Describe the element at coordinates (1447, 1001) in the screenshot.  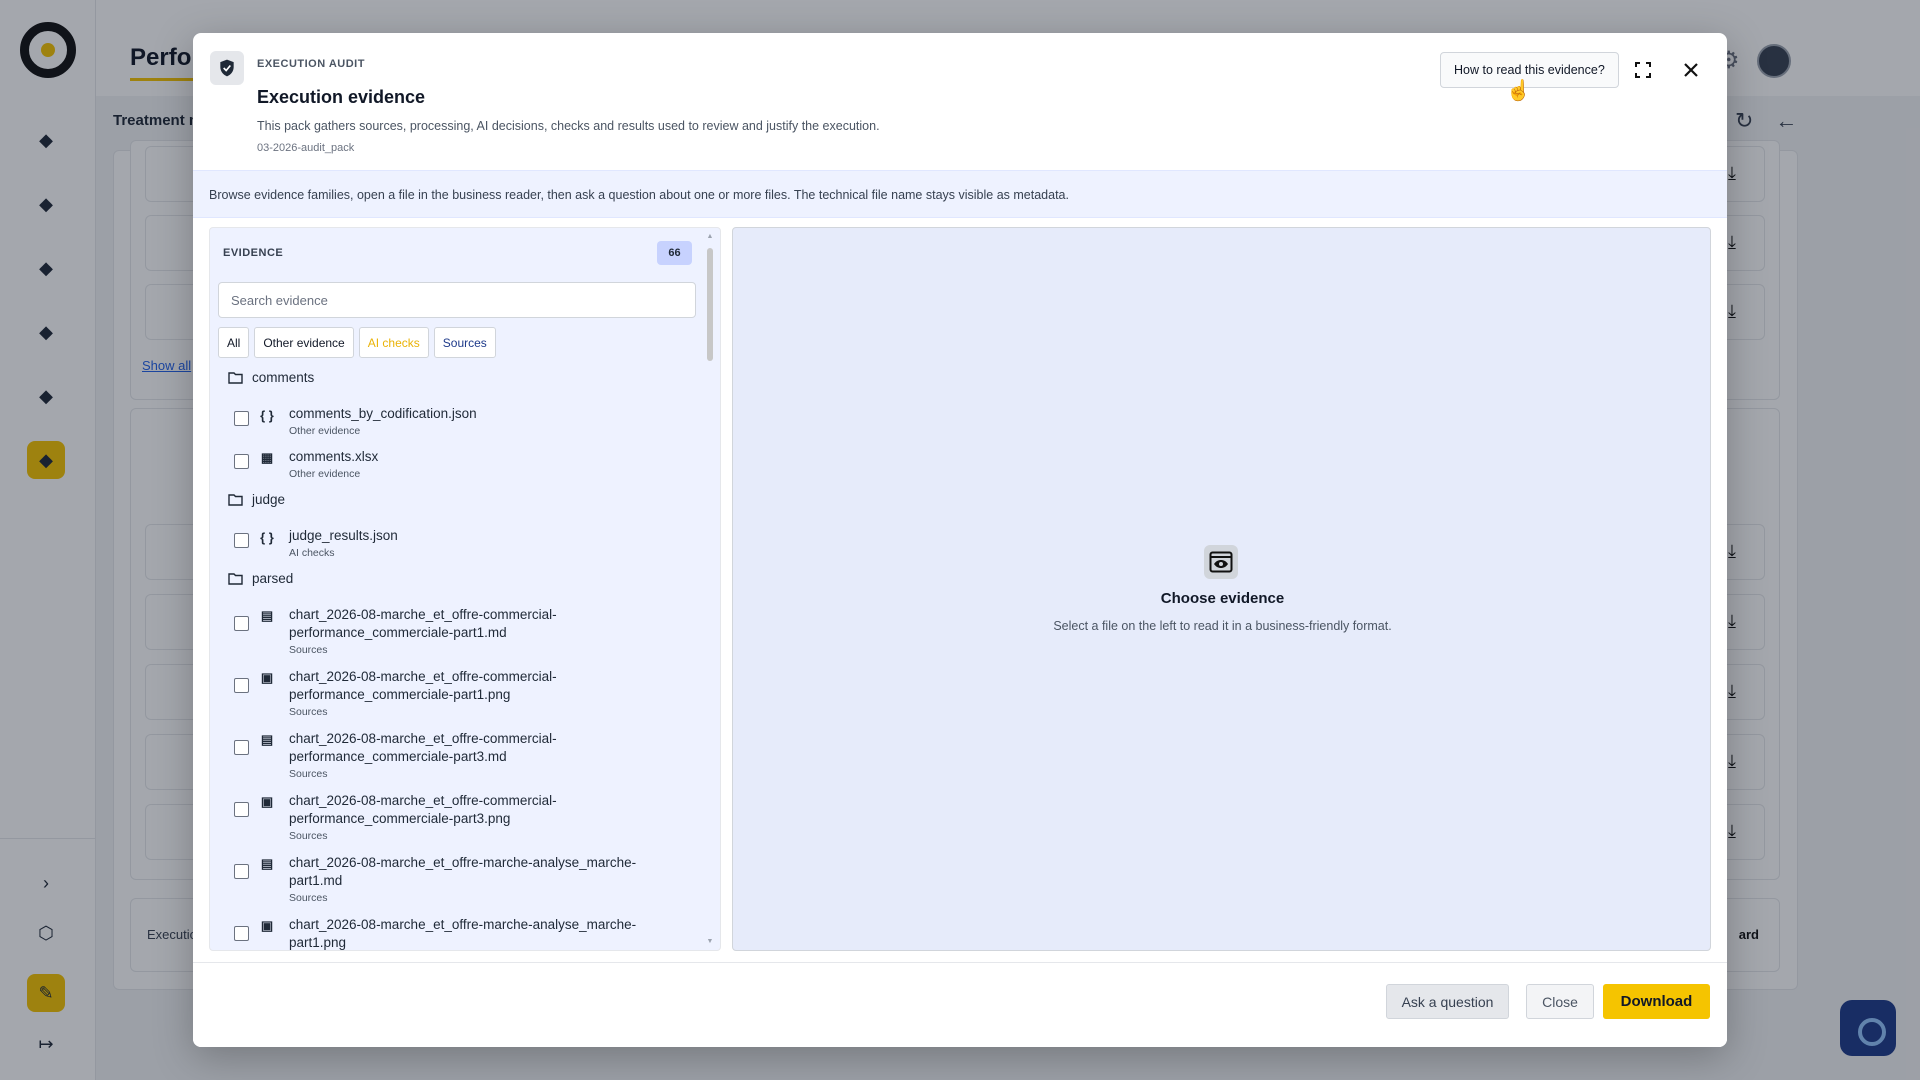
I see `ask-question-button: Ask a question` at that location.